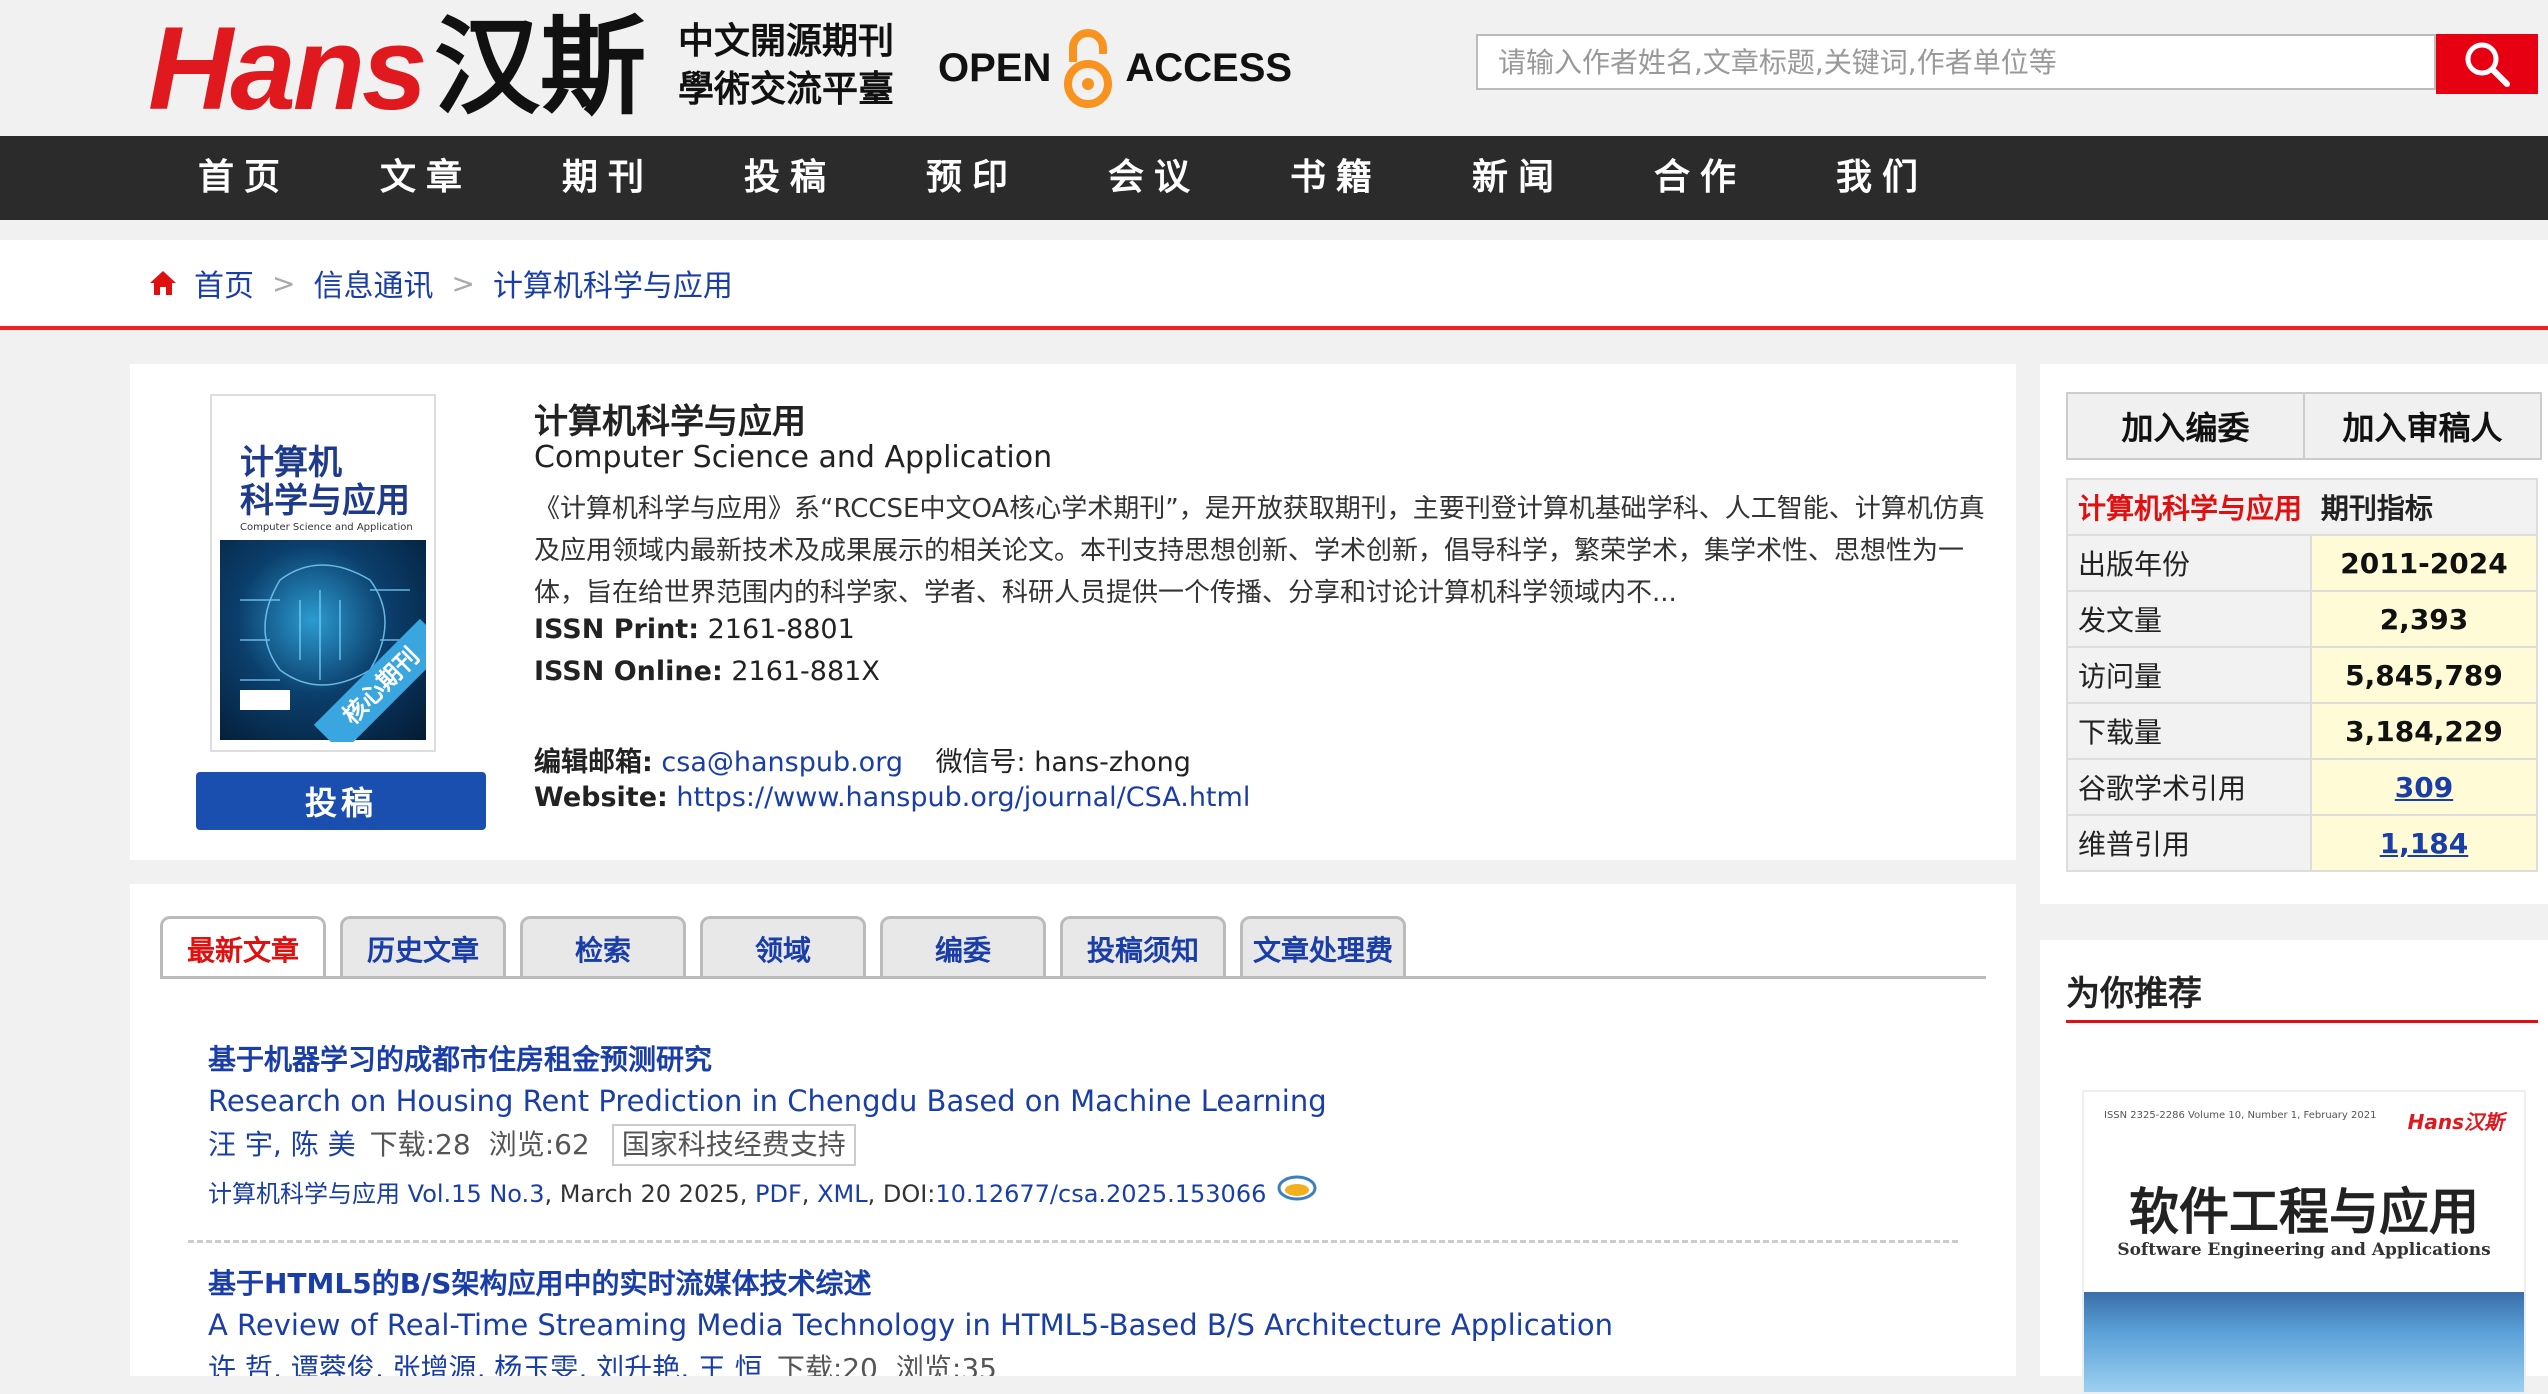 The height and width of the screenshot is (1394, 2548). I want to click on article-views: 浏览:62, so click(539, 1144).